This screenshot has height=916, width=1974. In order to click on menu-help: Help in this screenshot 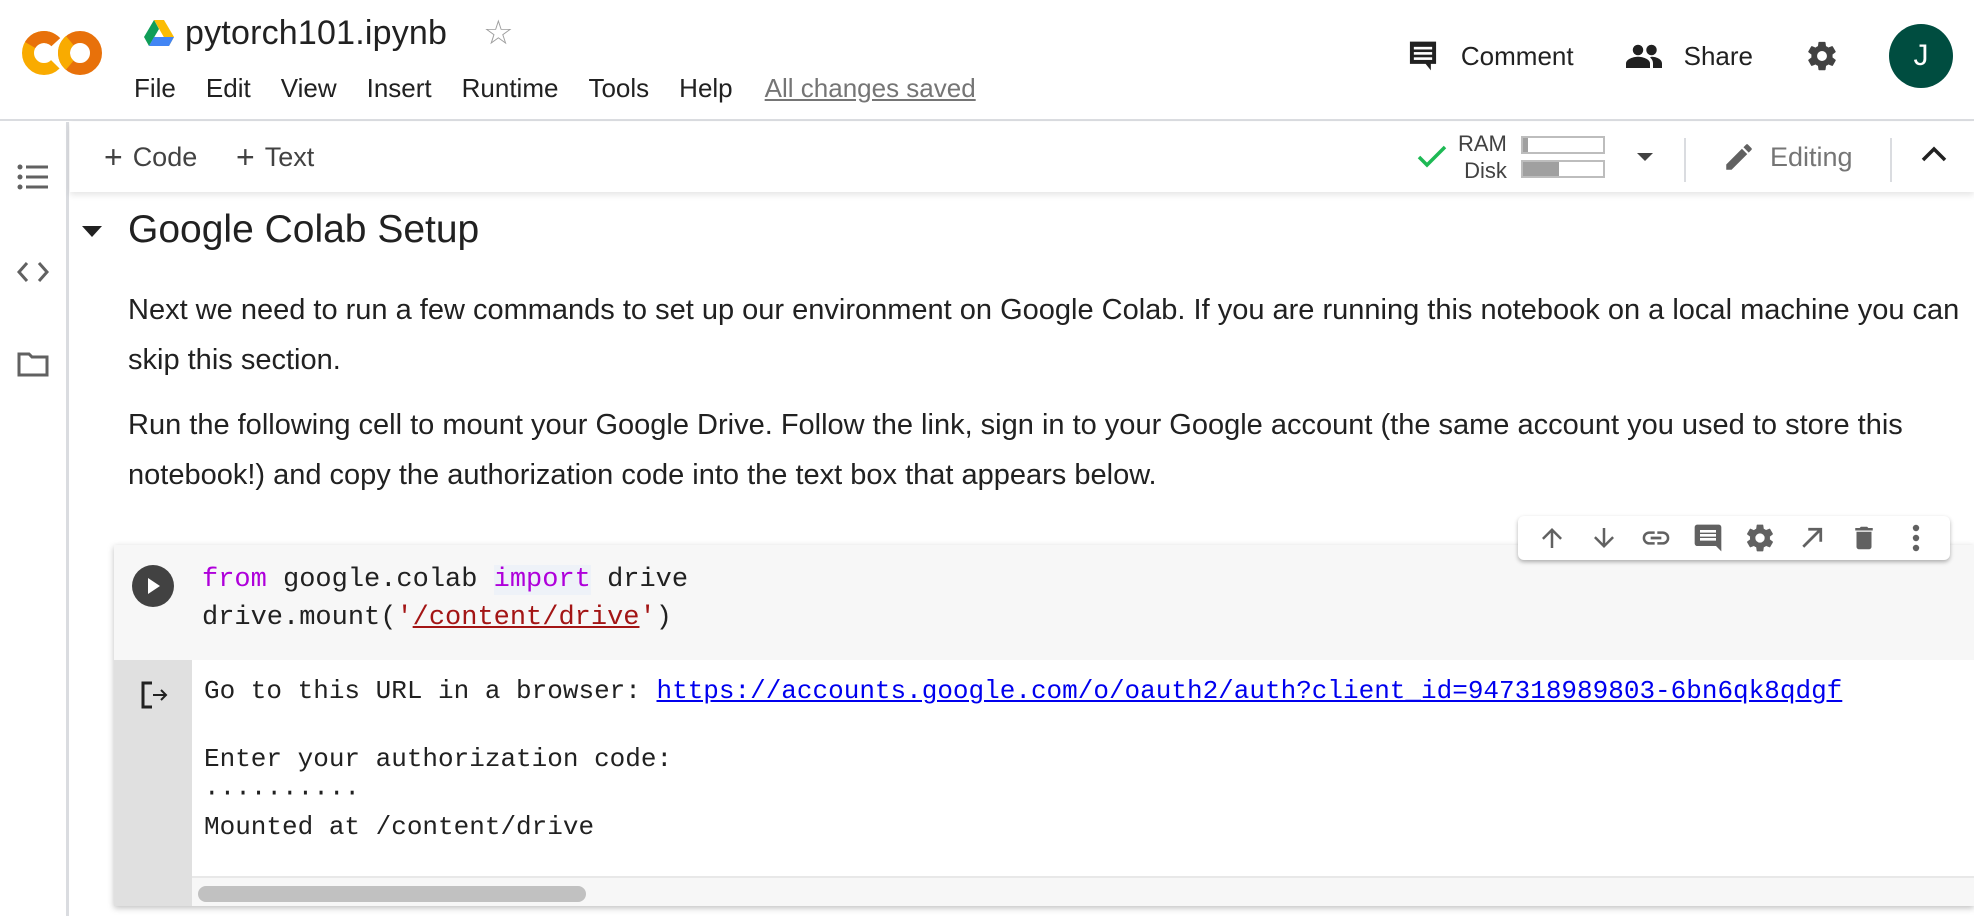, I will do `click(705, 88)`.